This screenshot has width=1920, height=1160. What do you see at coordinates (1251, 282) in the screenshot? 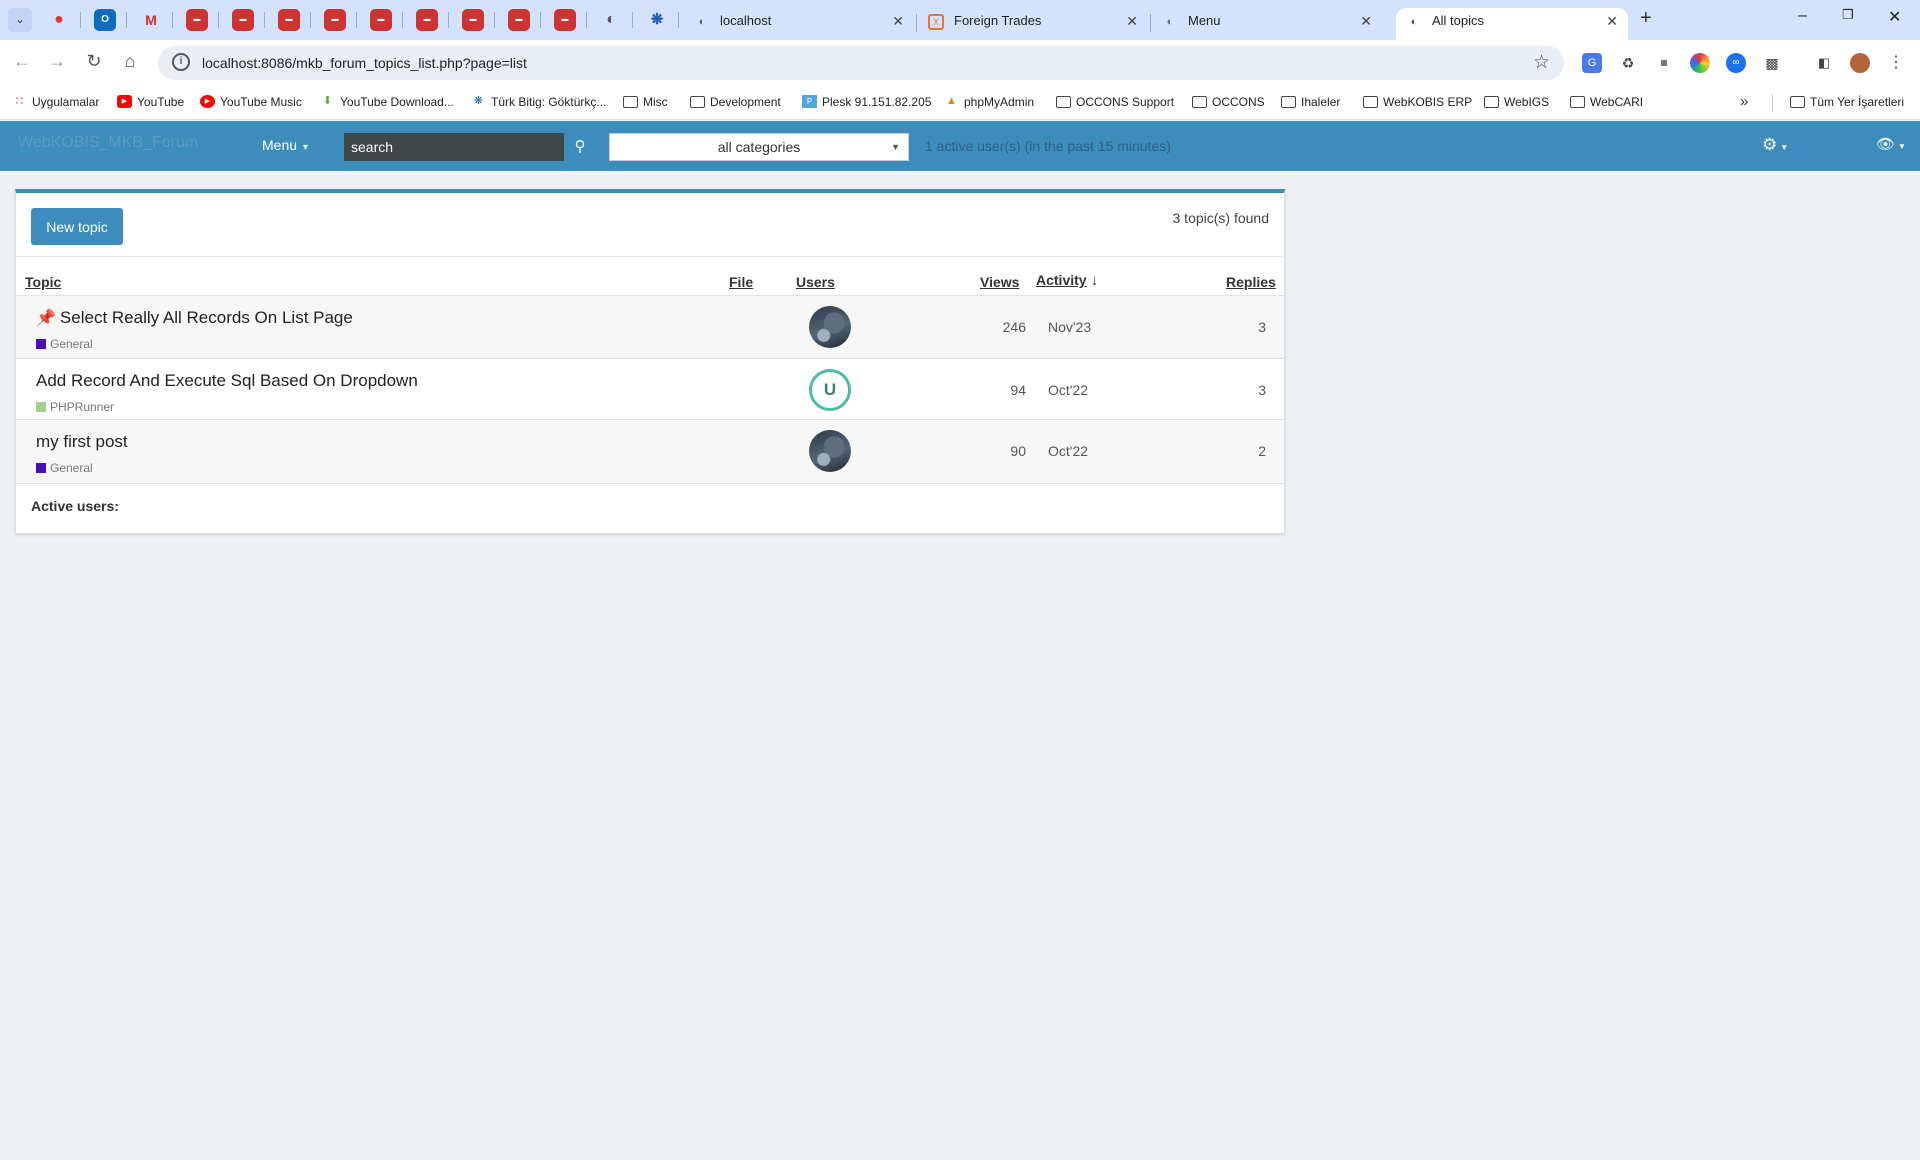
I see `column-header-replies: Replies` at bounding box center [1251, 282].